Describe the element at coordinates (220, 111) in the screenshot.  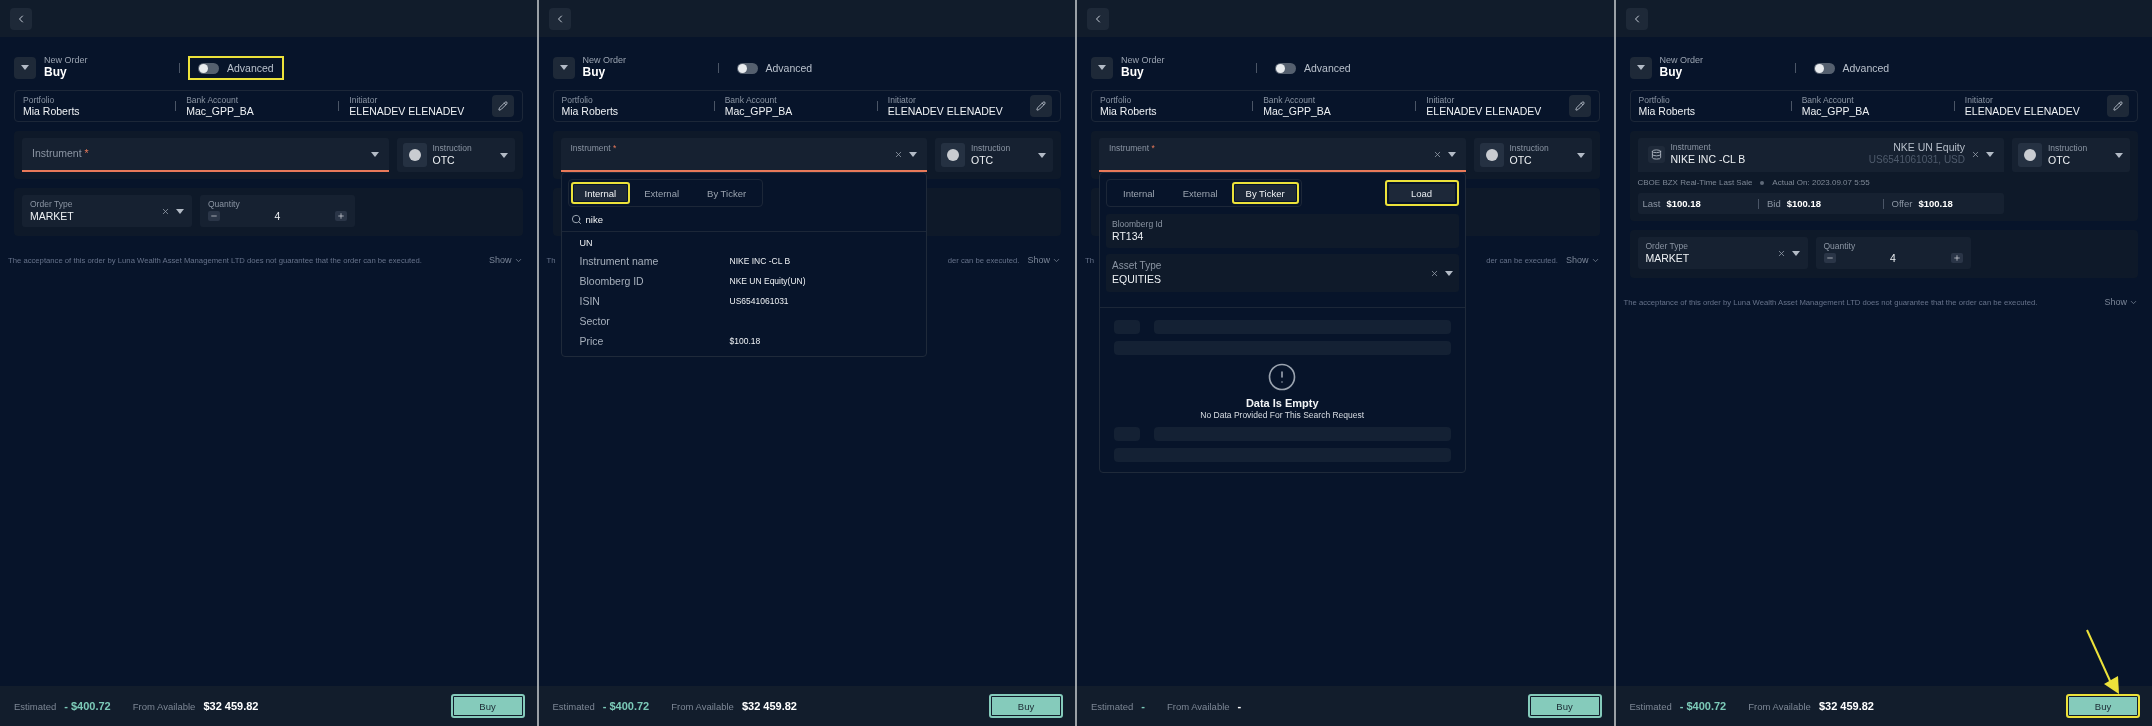
I see `field-value: Mac_GPP_BA` at that location.